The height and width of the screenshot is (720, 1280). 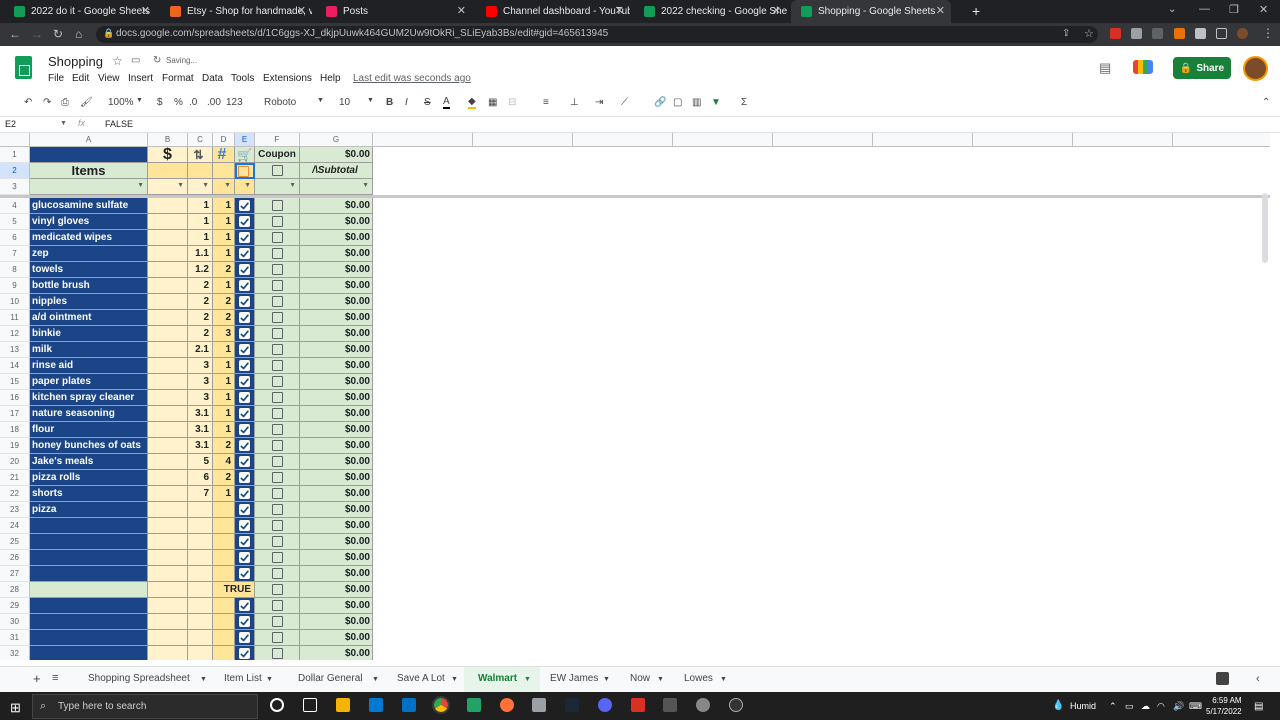 What do you see at coordinates (89, 270) in the screenshot?
I see `item-cell: towels` at bounding box center [89, 270].